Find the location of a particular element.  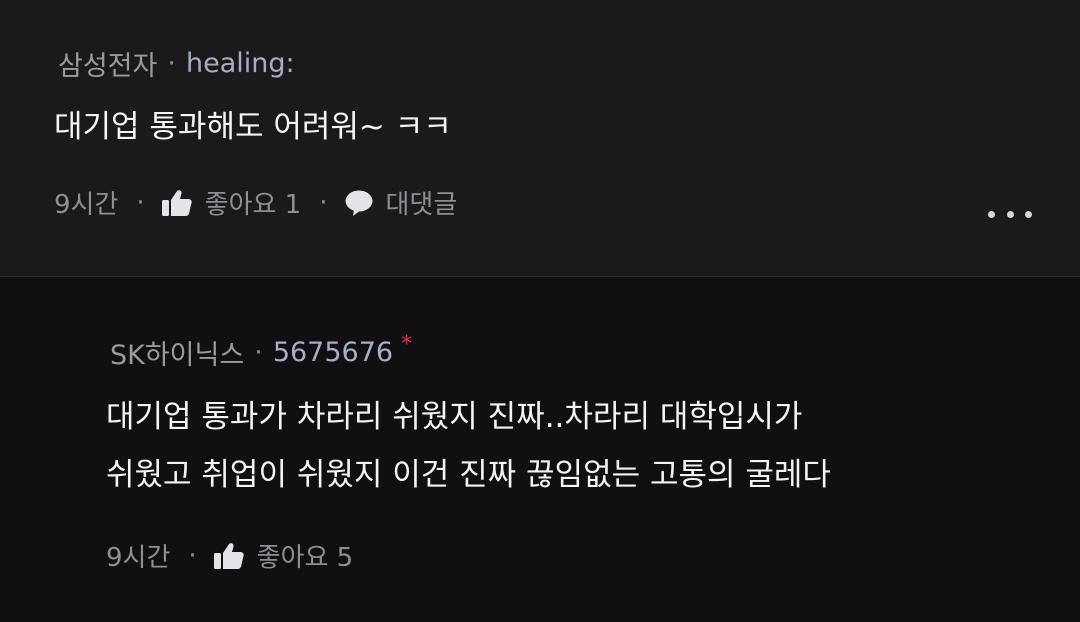

author-company: 삼성전자 is located at coordinates (108, 66).